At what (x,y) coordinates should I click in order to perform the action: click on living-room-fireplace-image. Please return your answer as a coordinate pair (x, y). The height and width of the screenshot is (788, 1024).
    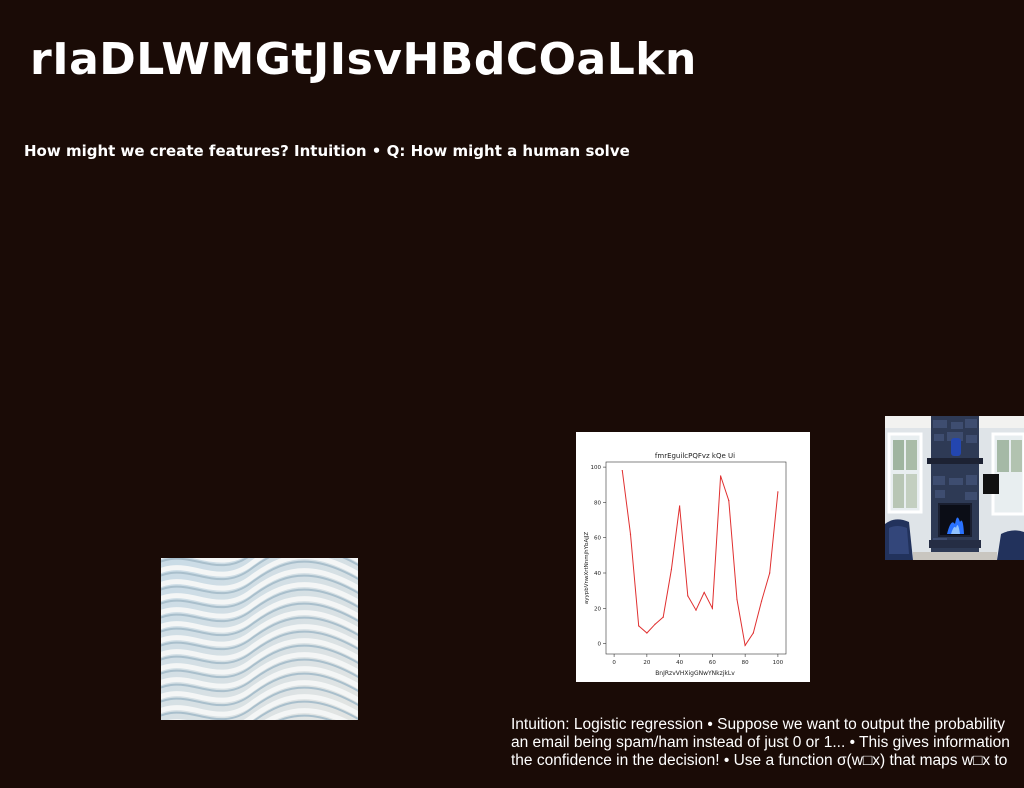
    Looking at the image, I should click on (954, 488).